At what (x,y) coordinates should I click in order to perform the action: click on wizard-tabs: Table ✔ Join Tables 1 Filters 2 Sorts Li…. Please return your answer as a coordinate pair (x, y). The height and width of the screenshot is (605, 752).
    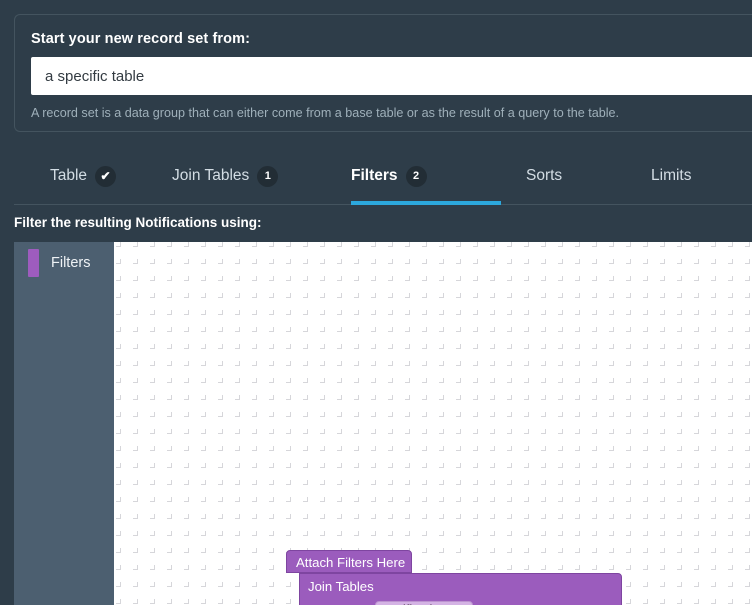
    Looking at the image, I should click on (383, 178).